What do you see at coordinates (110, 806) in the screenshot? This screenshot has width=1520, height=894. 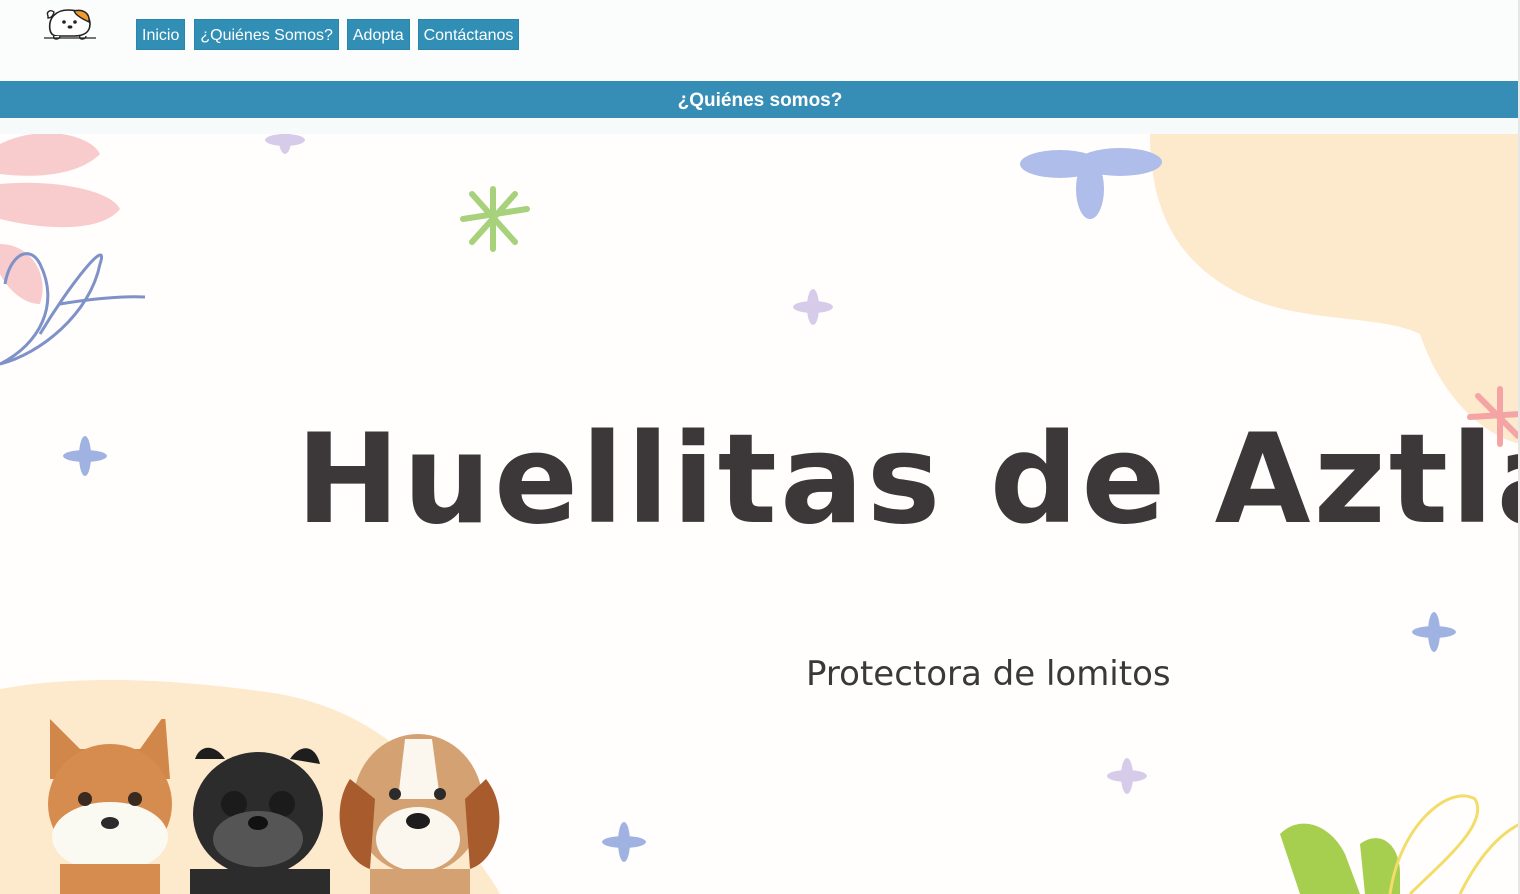 I see `shiba-dog-icon` at bounding box center [110, 806].